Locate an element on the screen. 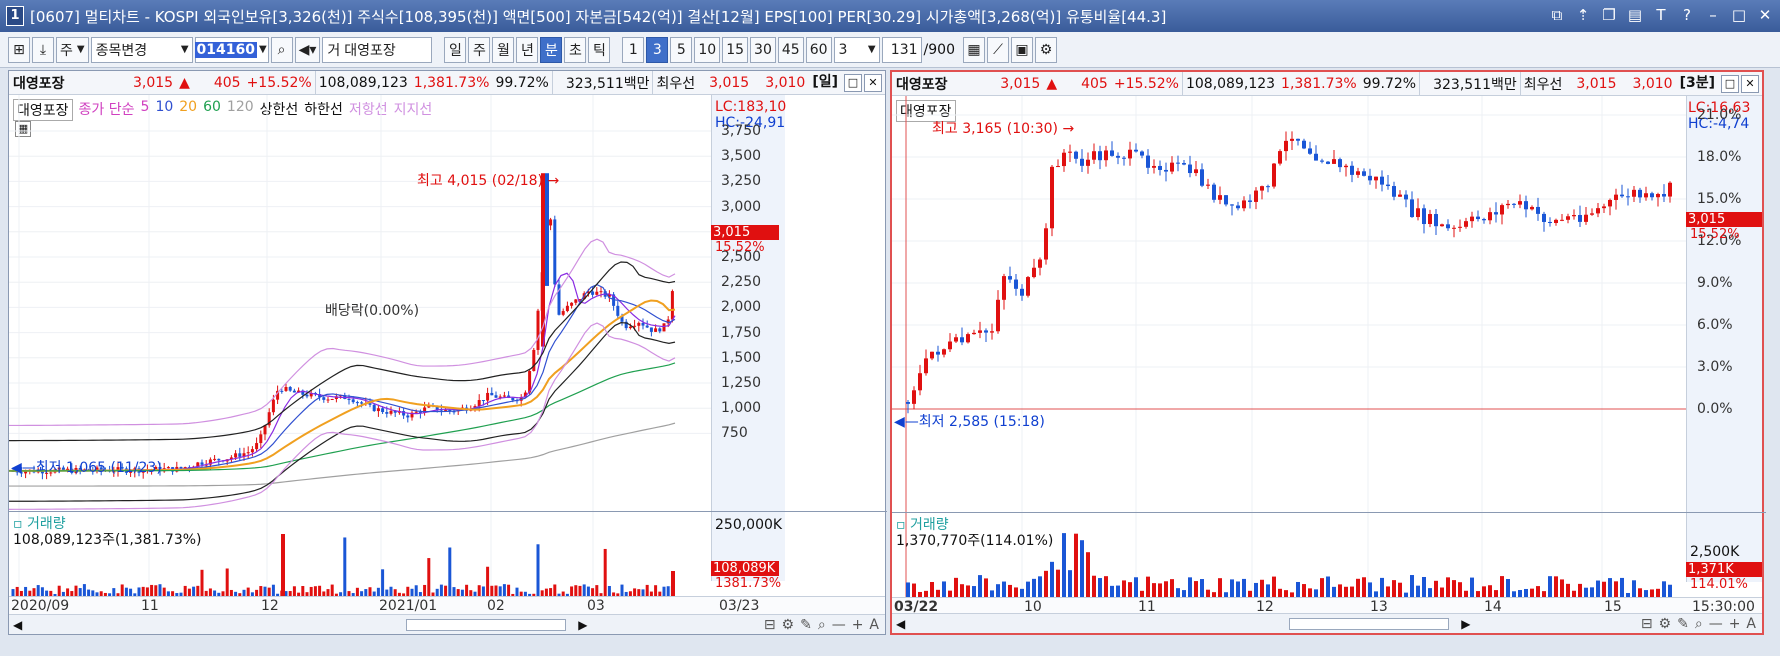 The width and height of the screenshot is (1780, 656). period-day: 일 is located at coordinates (455, 49).